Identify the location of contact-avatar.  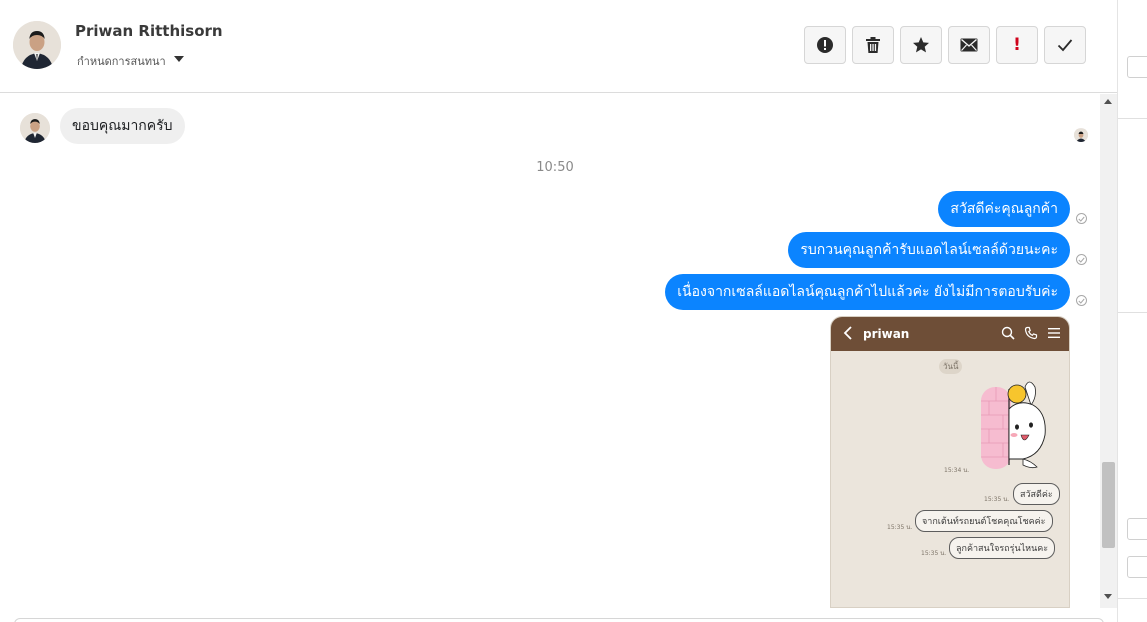
(37, 45).